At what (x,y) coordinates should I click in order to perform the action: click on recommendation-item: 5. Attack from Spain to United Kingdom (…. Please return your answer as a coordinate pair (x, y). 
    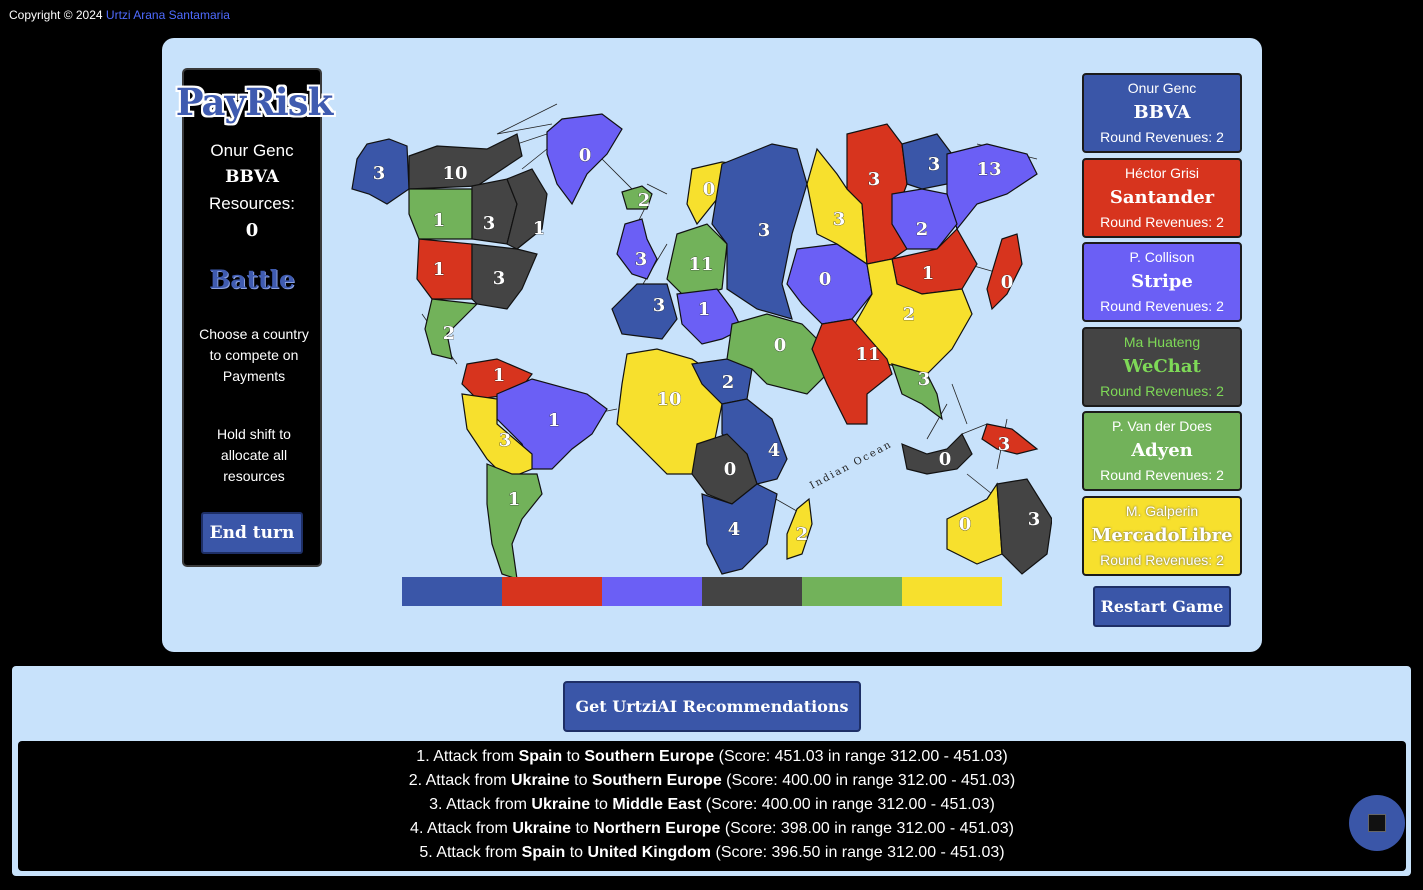
    Looking at the image, I should click on (712, 853).